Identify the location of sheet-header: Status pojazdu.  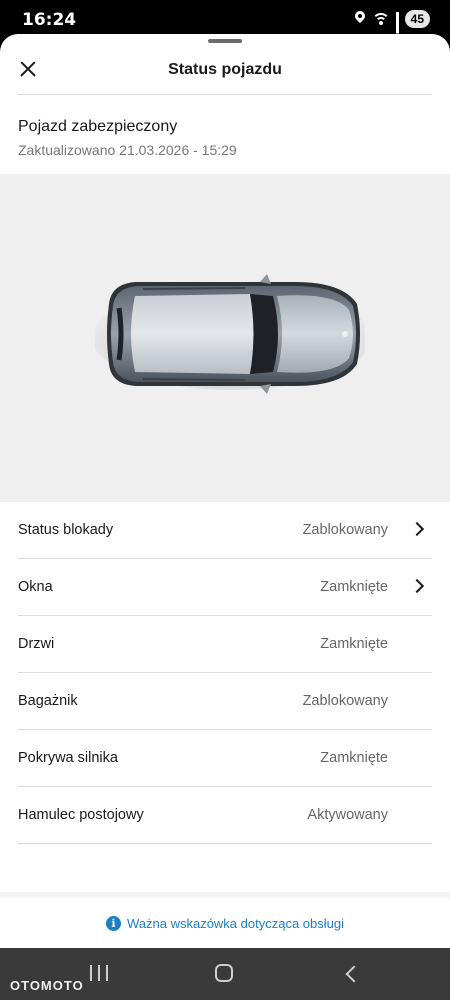
(225, 72).